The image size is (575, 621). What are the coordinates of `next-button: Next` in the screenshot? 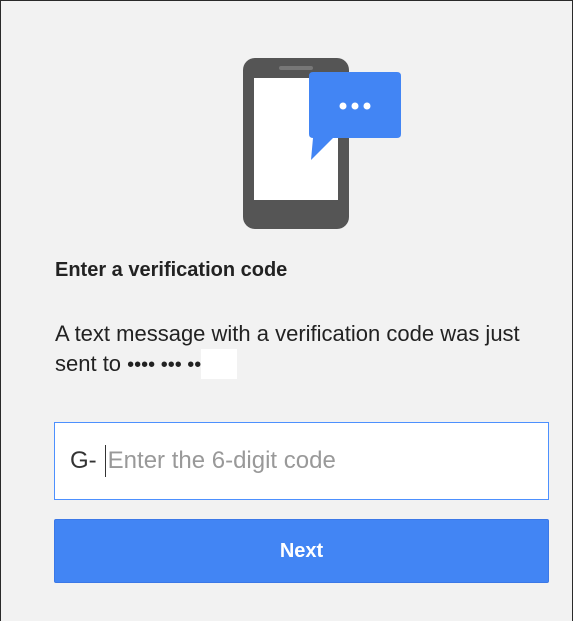 It's located at (301, 551).